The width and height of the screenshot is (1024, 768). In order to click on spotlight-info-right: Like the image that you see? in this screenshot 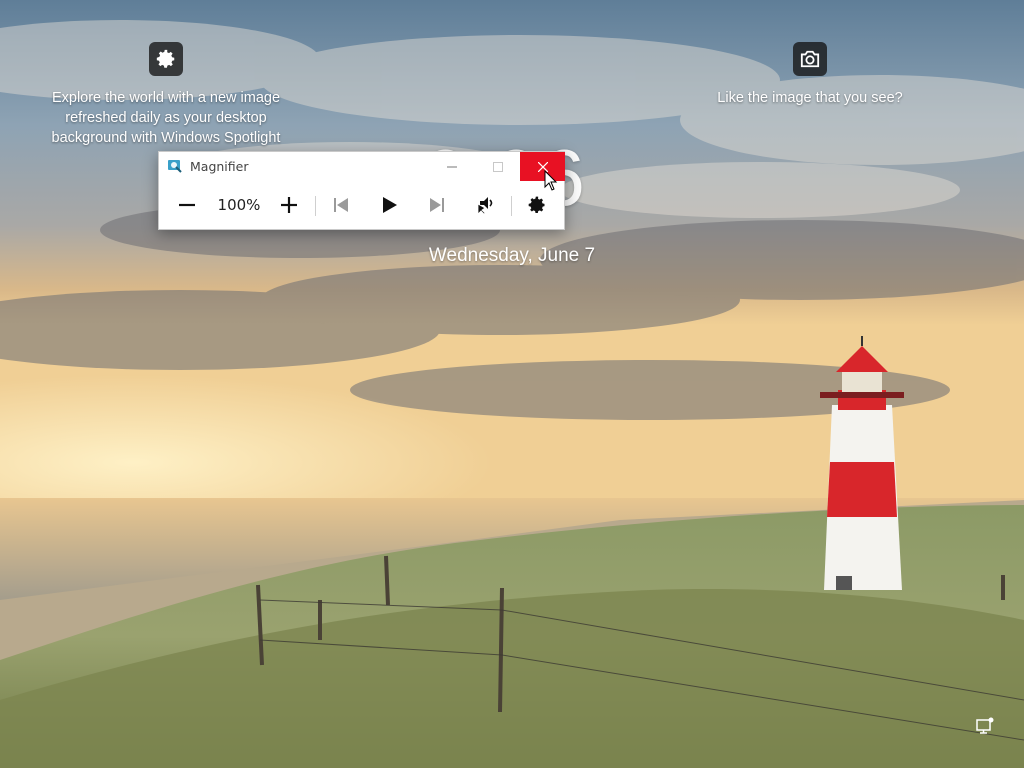, I will do `click(810, 75)`.